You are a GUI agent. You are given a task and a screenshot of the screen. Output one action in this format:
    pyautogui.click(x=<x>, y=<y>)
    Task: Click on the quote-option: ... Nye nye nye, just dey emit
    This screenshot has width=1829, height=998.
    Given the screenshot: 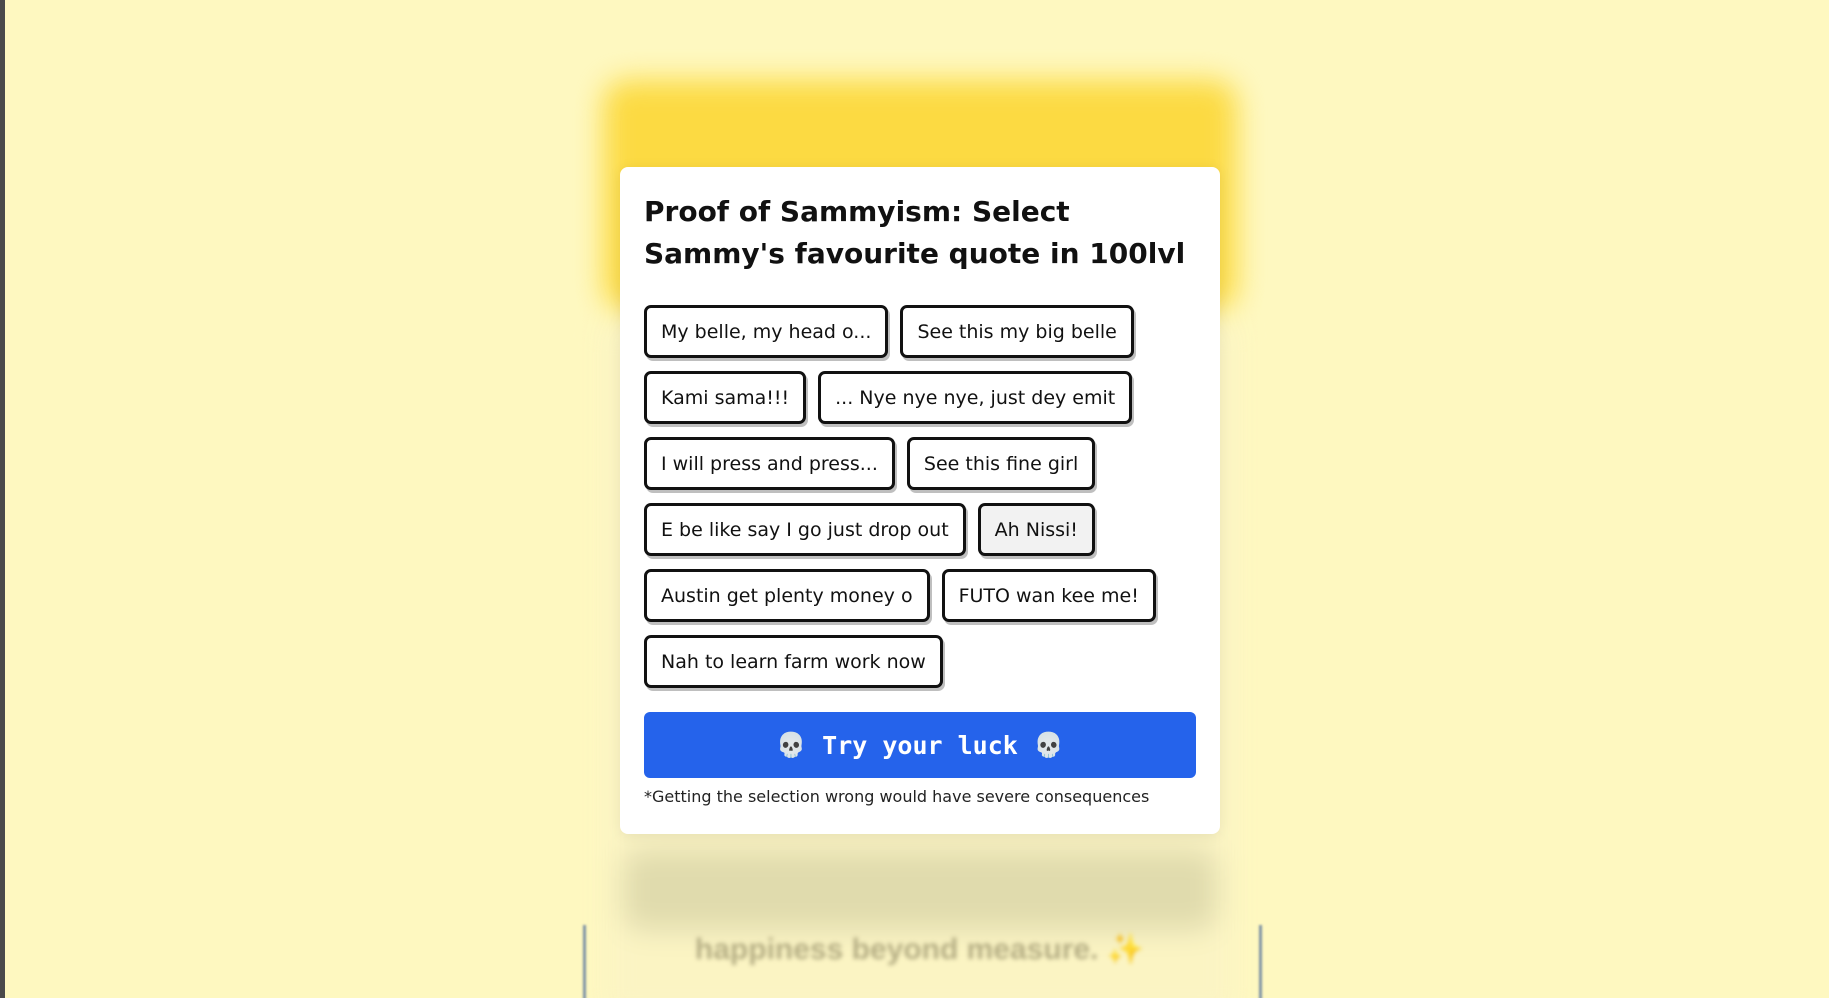 What is the action you would take?
    pyautogui.click(x=975, y=397)
    